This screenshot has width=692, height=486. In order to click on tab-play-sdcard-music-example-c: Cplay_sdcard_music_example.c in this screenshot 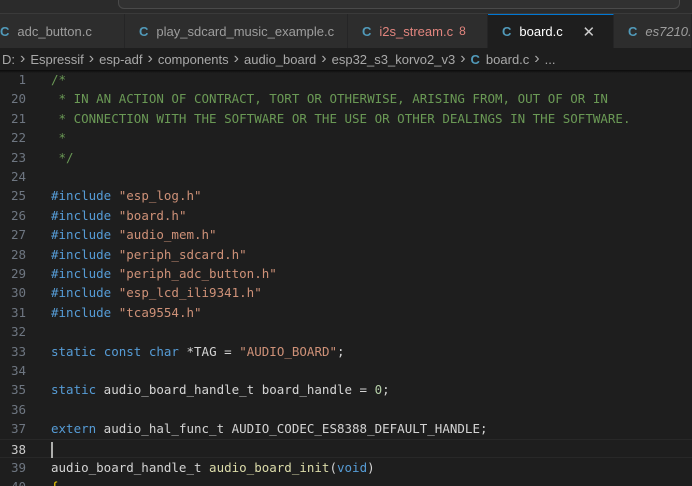, I will do `click(236, 31)`.